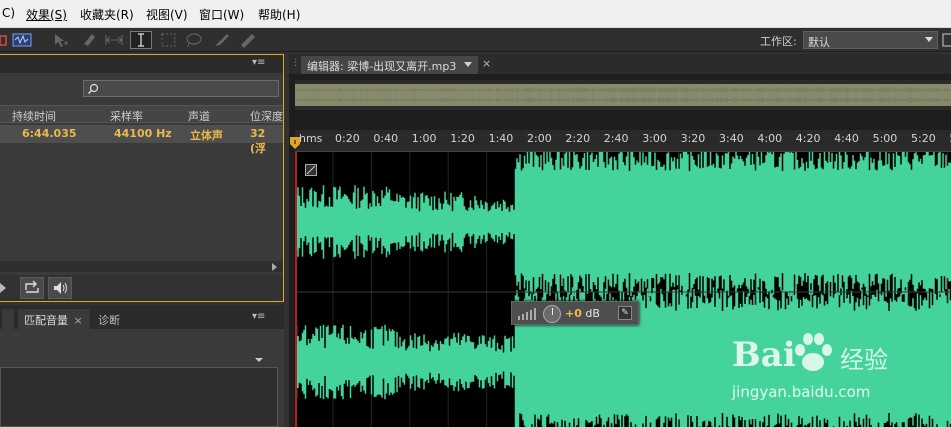 This screenshot has width=951, height=427. What do you see at coordinates (46, 320) in the screenshot?
I see `tab-match-volume-label: 匹配音量` at bounding box center [46, 320].